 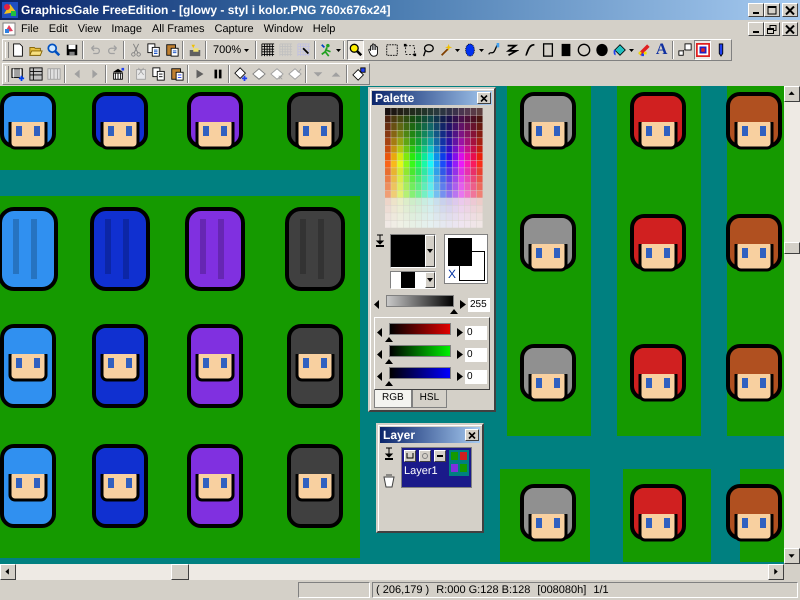 What do you see at coordinates (479, 305) in the screenshot?
I see `value-field: 255` at bounding box center [479, 305].